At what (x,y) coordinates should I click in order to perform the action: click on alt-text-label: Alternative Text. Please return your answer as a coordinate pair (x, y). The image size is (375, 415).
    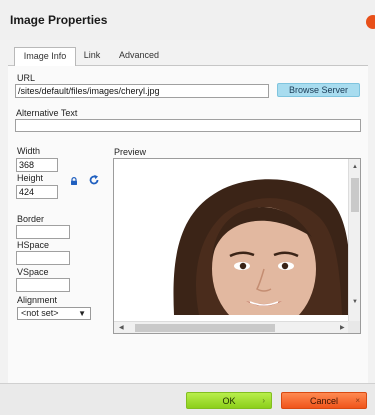
    Looking at the image, I should click on (47, 113).